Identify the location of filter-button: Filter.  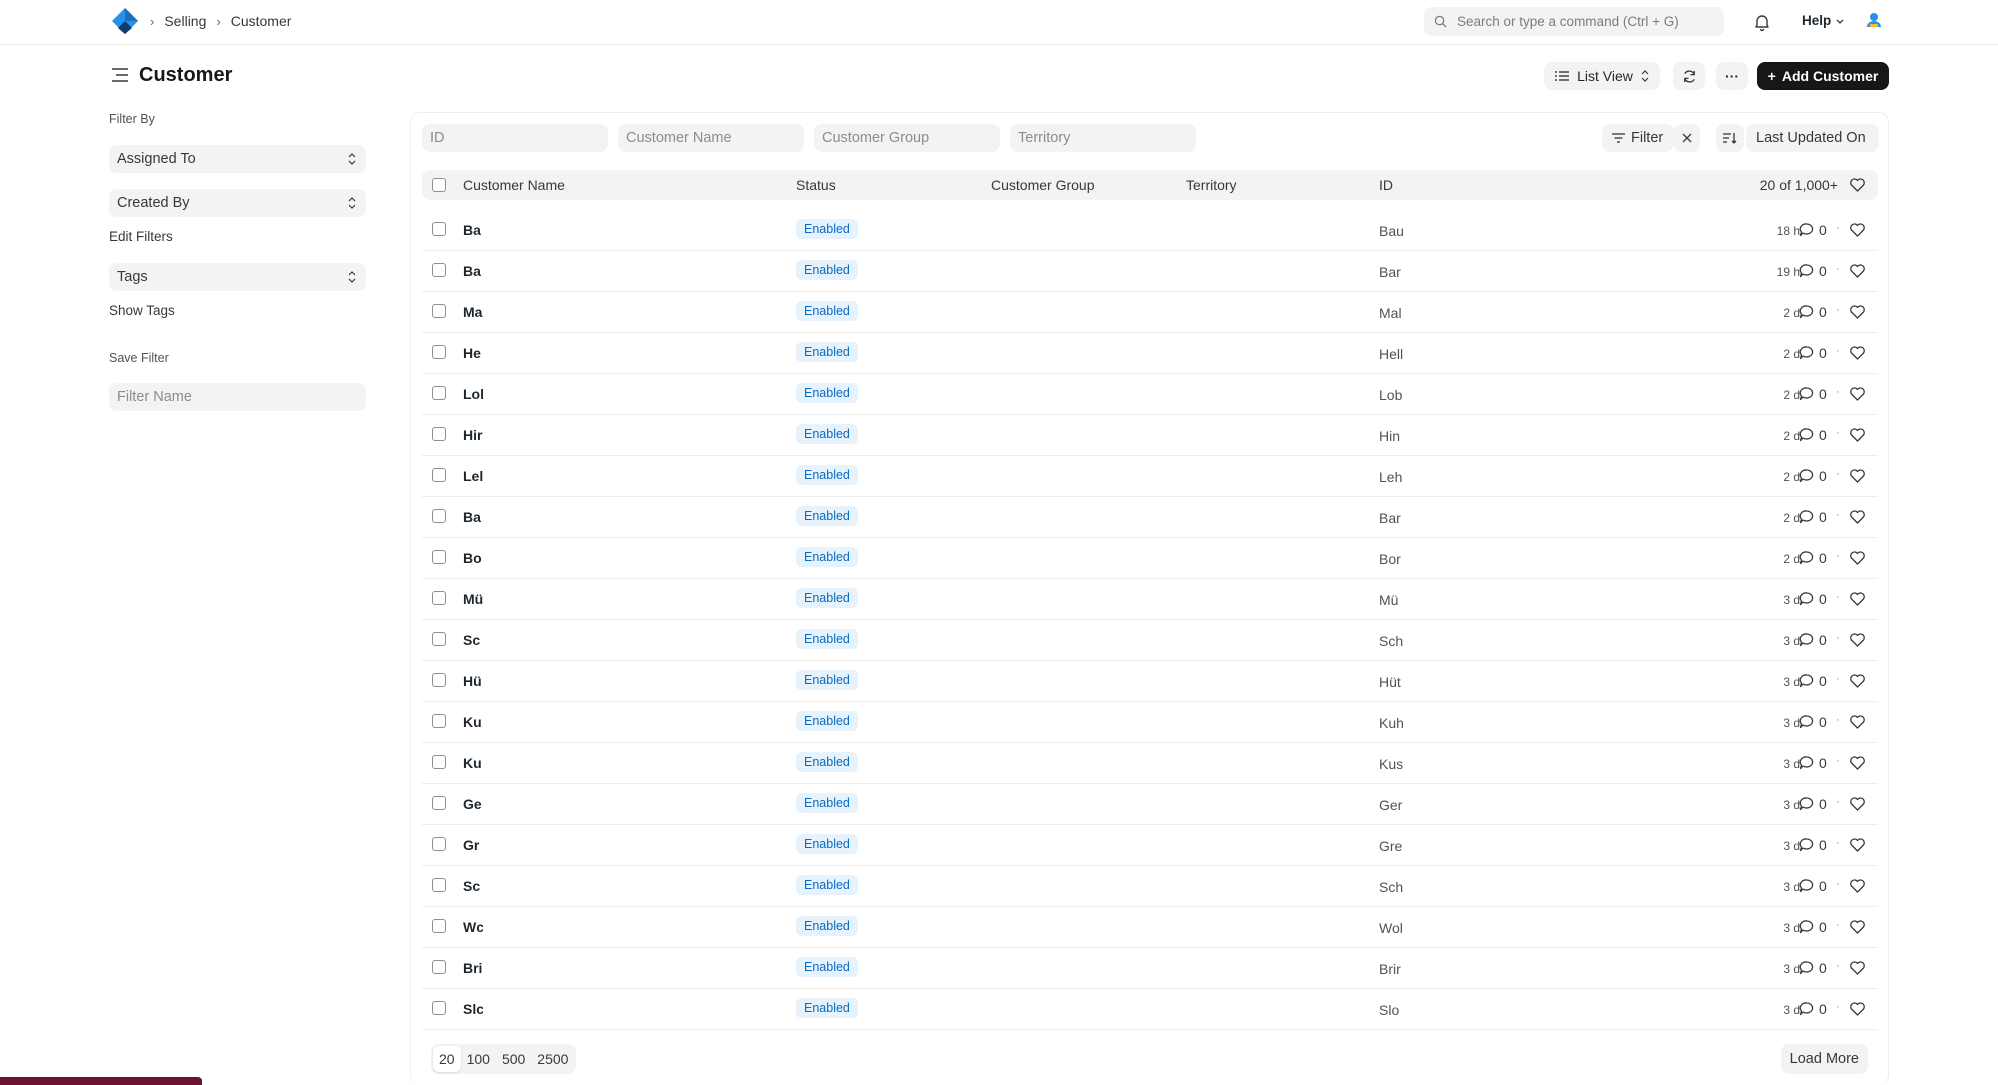
(1638, 138).